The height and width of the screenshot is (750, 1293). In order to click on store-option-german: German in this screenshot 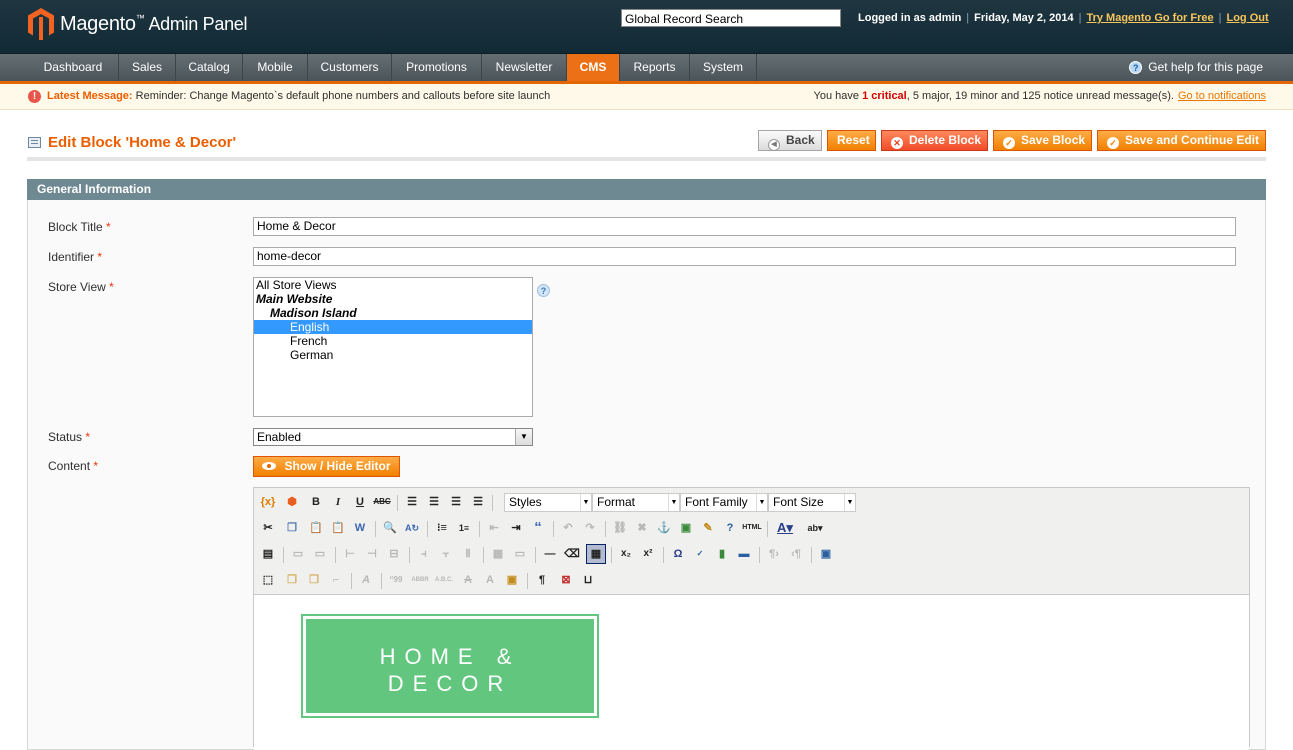, I will do `click(393, 355)`.